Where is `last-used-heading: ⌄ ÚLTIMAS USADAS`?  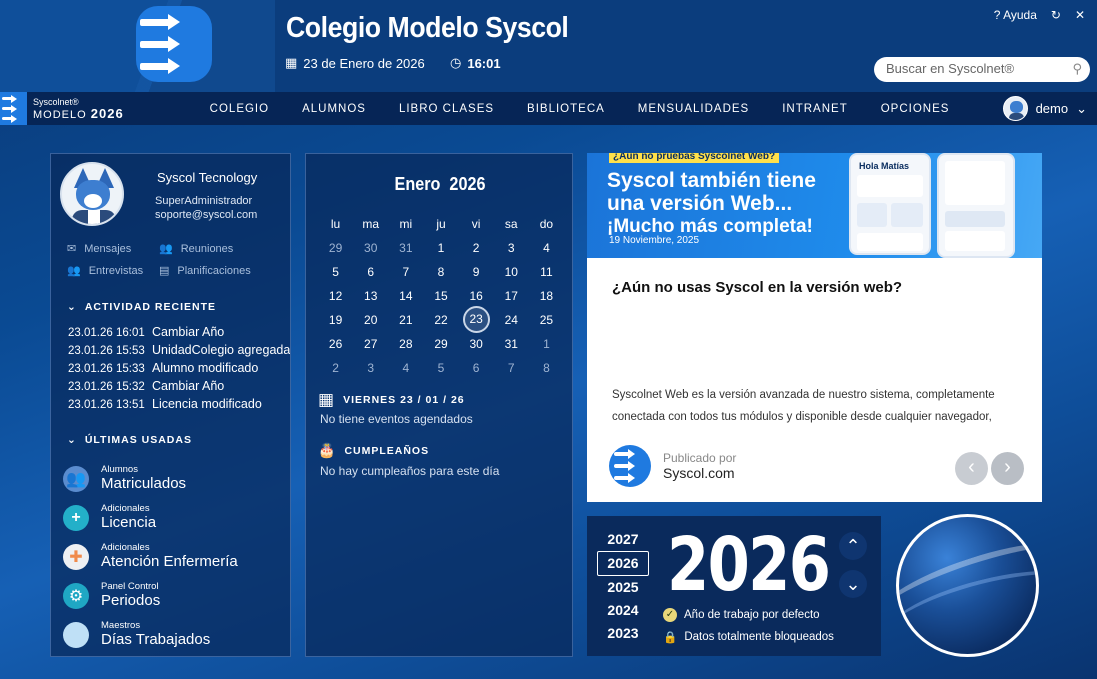 last-used-heading: ⌄ ÚLTIMAS USADAS is located at coordinates (129, 440).